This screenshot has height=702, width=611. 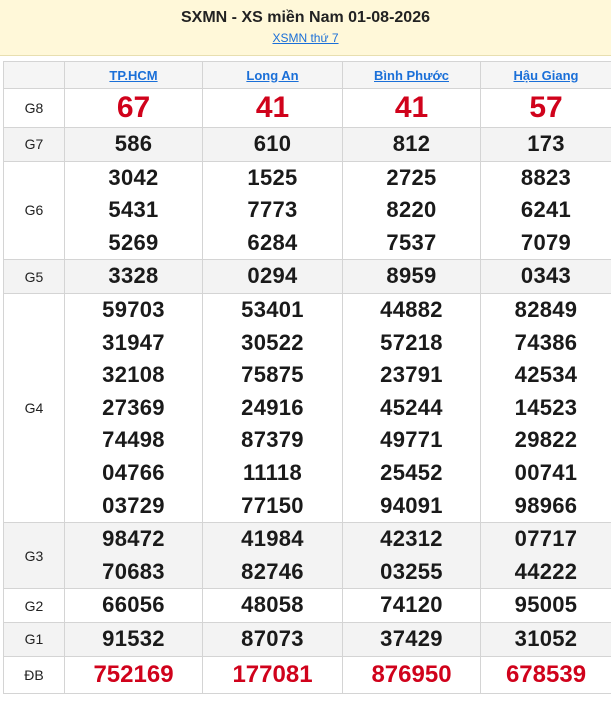 What do you see at coordinates (546, 472) in the screenshot?
I see `prize-number: 00741` at bounding box center [546, 472].